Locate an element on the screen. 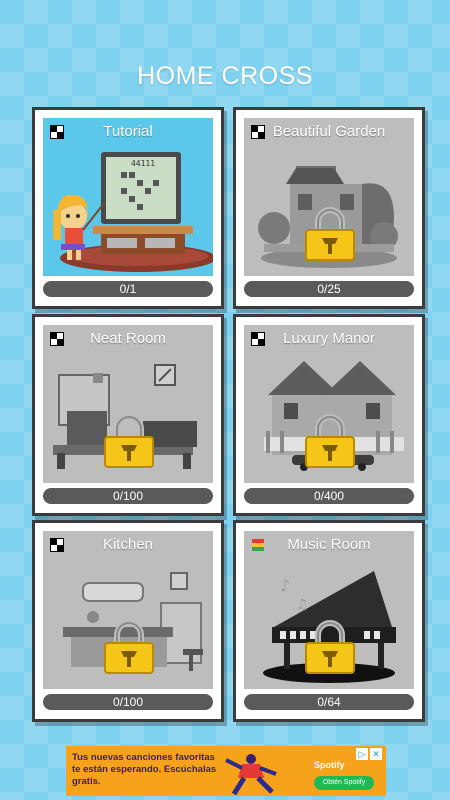 This screenshot has height=800, width=450. card-artwork: Music Room ♪ ♫ is located at coordinates (329, 610).